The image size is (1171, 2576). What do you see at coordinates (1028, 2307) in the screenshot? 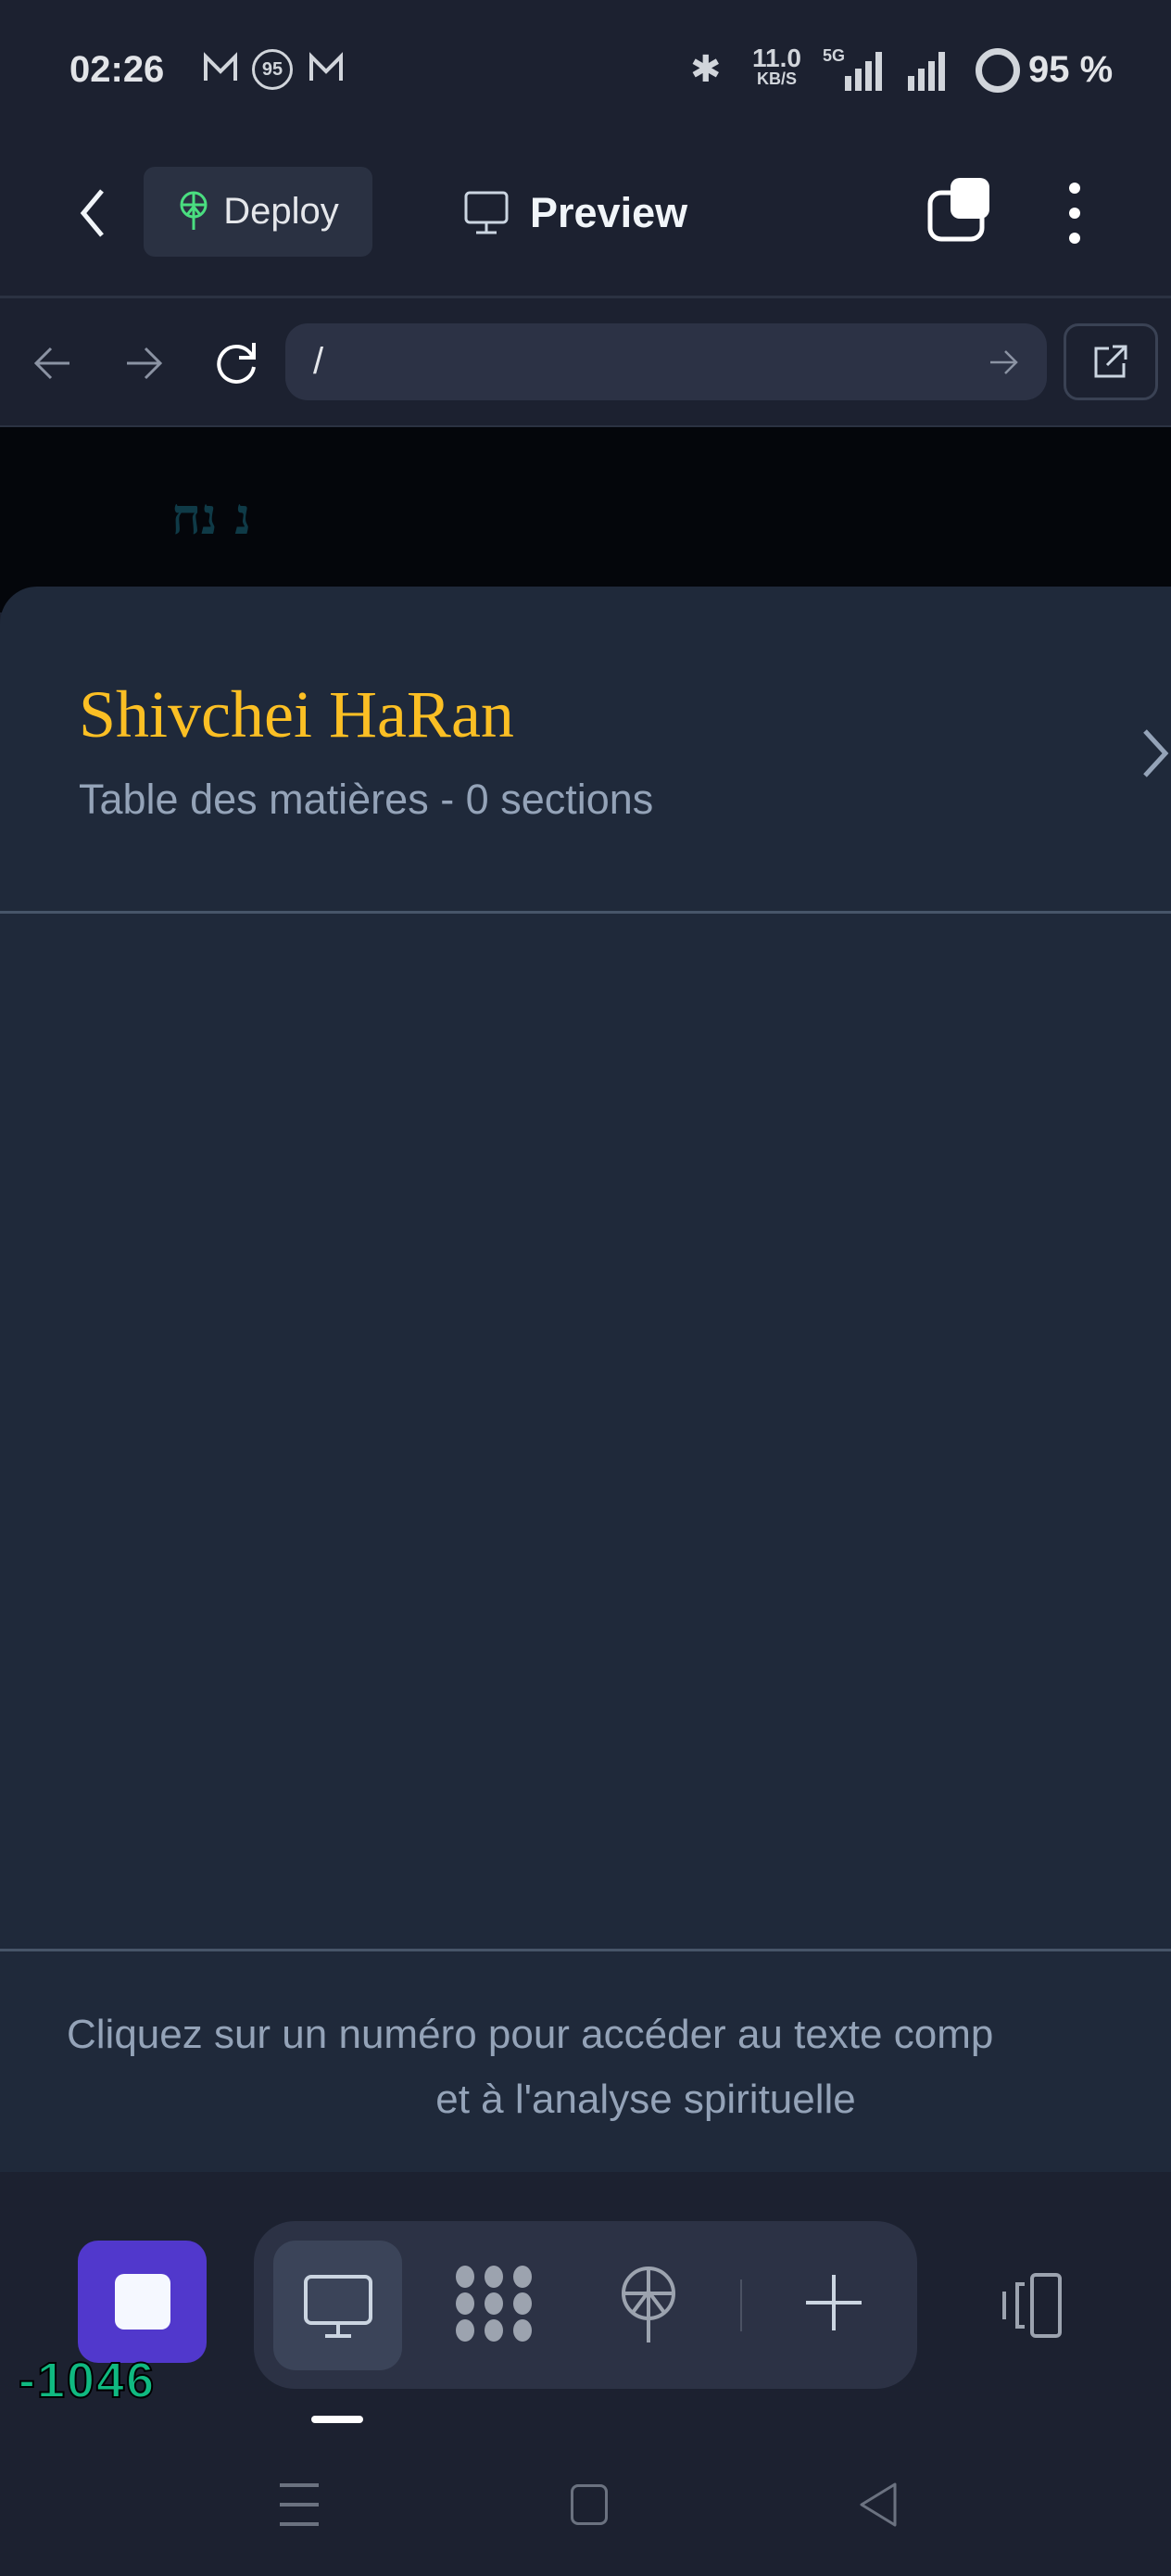
I see `device-rotate-icon` at bounding box center [1028, 2307].